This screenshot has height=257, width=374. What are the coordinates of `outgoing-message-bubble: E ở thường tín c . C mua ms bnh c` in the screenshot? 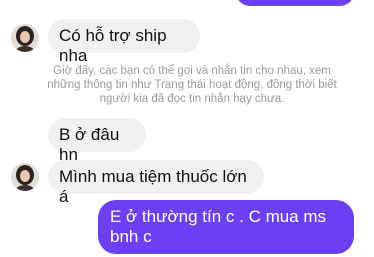 It's located at (226, 227).